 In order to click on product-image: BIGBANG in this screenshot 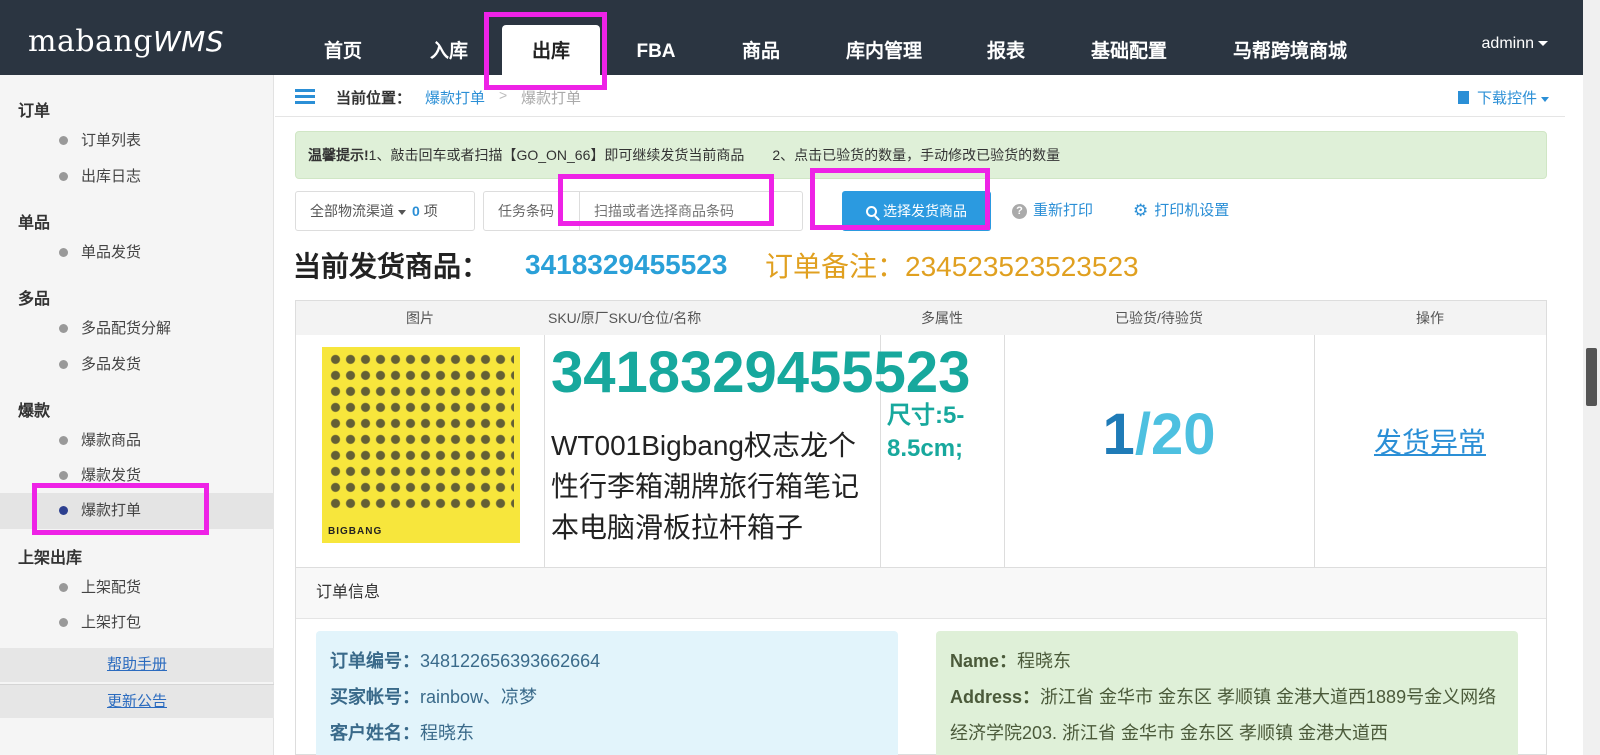, I will do `click(421, 445)`.